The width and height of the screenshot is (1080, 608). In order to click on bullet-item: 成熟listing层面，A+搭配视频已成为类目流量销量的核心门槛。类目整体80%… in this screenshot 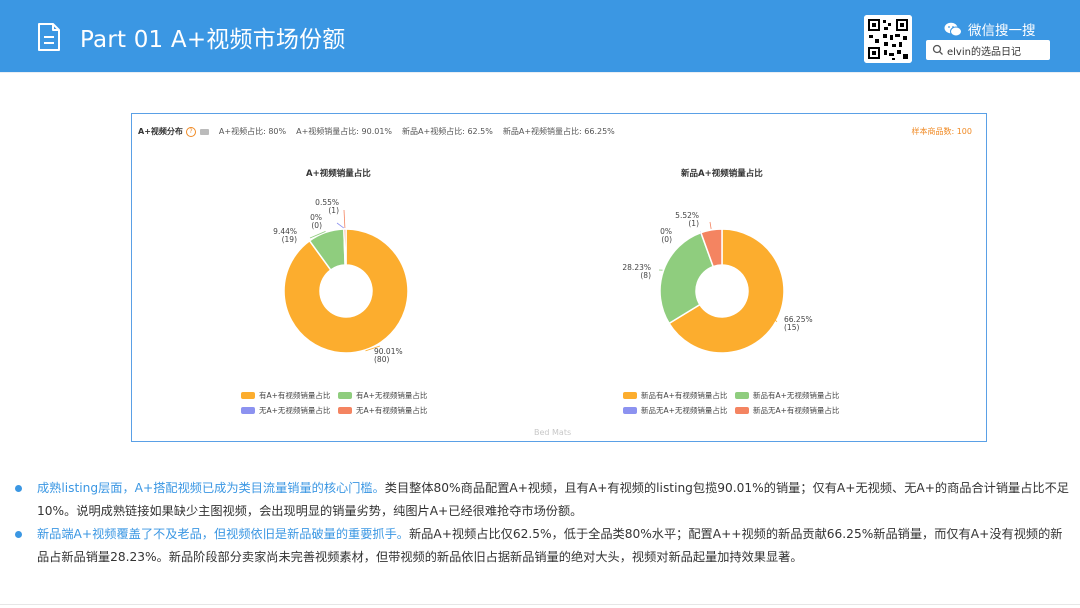, I will do `click(542, 500)`.